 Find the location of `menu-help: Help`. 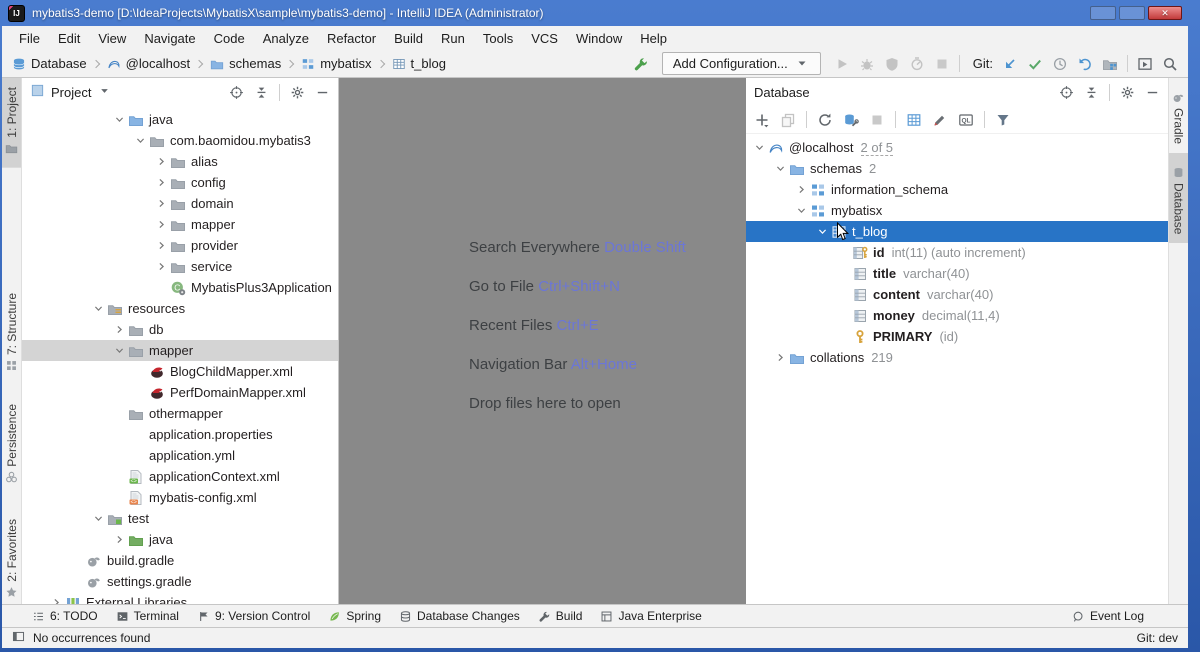

menu-help: Help is located at coordinates (653, 38).